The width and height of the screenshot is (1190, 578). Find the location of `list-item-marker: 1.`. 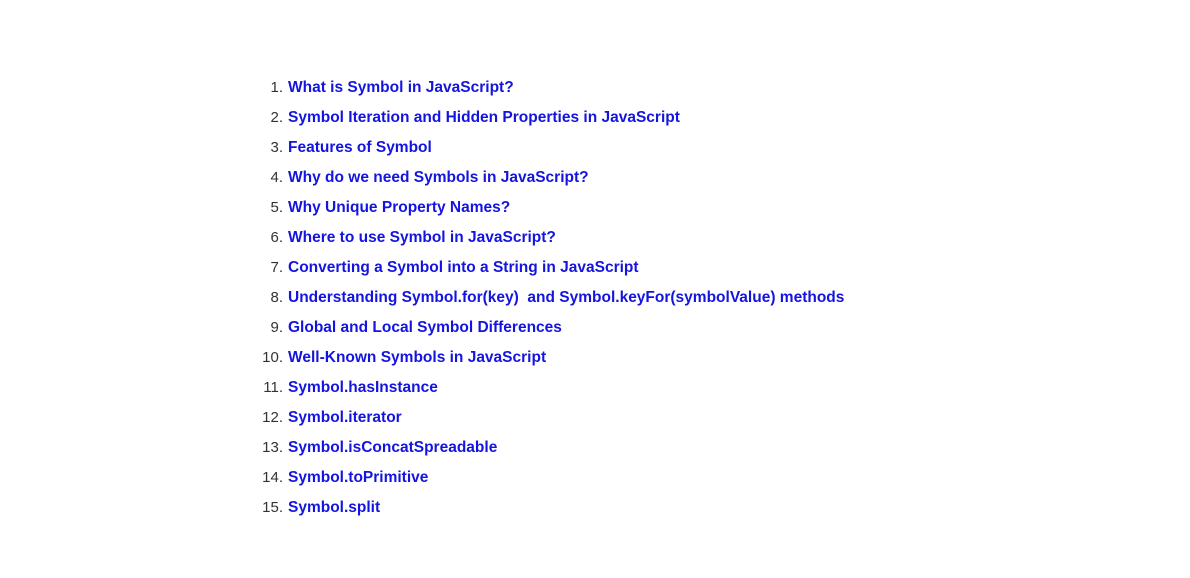

list-item-marker: 1. is located at coordinates (276, 87).